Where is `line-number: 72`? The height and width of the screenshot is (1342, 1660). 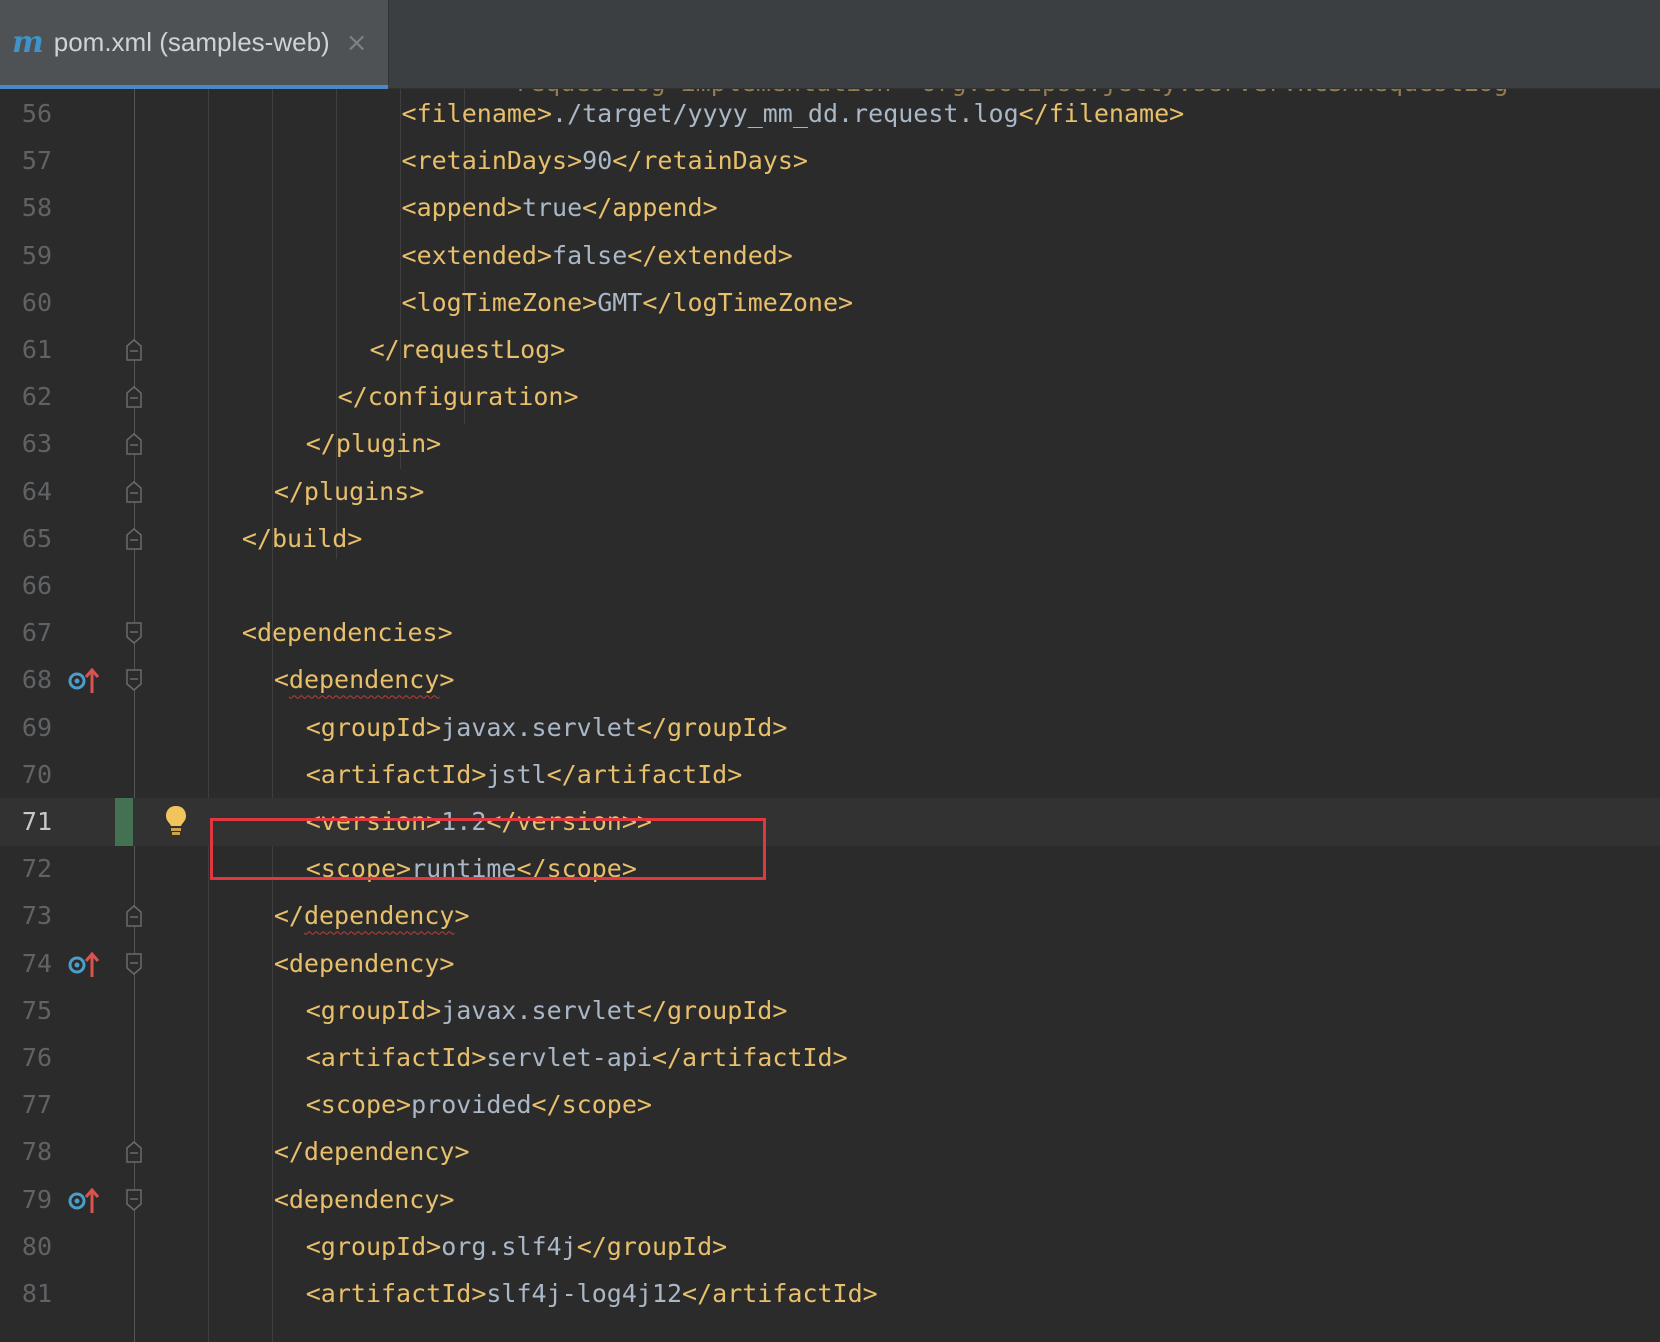 line-number: 72 is located at coordinates (26, 869).